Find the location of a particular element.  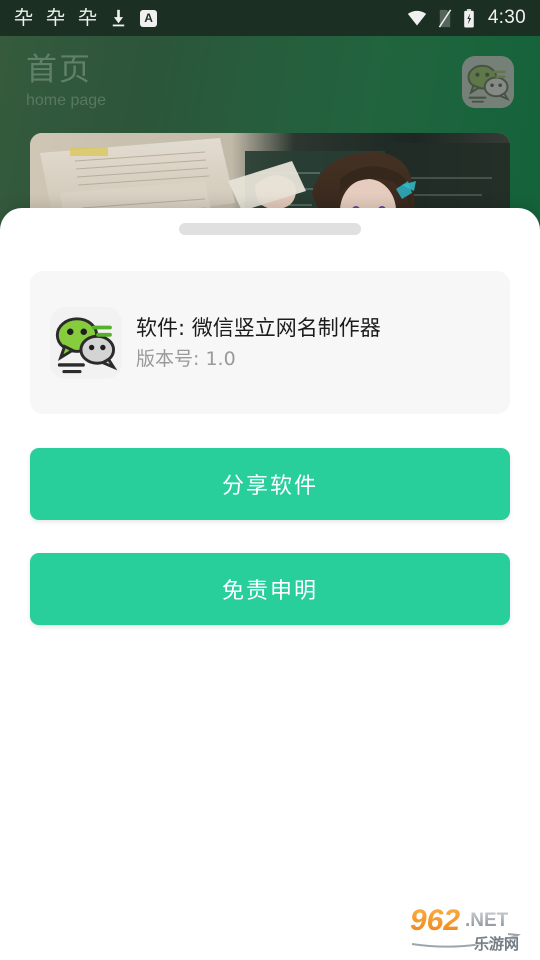

app-info-card: 软件: 微信竖立网名制作器 版本号: 1.0 is located at coordinates (270, 342).